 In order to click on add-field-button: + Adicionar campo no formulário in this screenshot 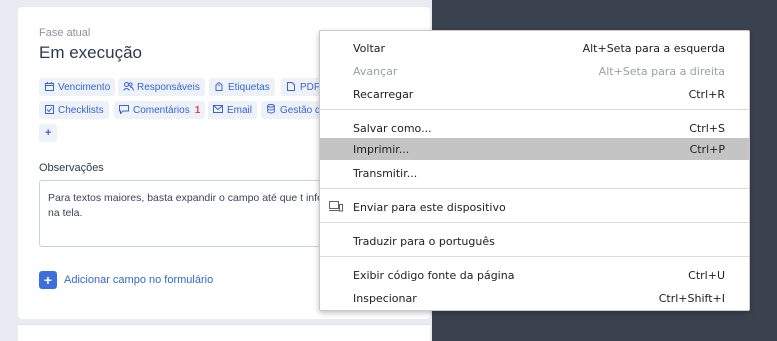, I will do `click(126, 280)`.